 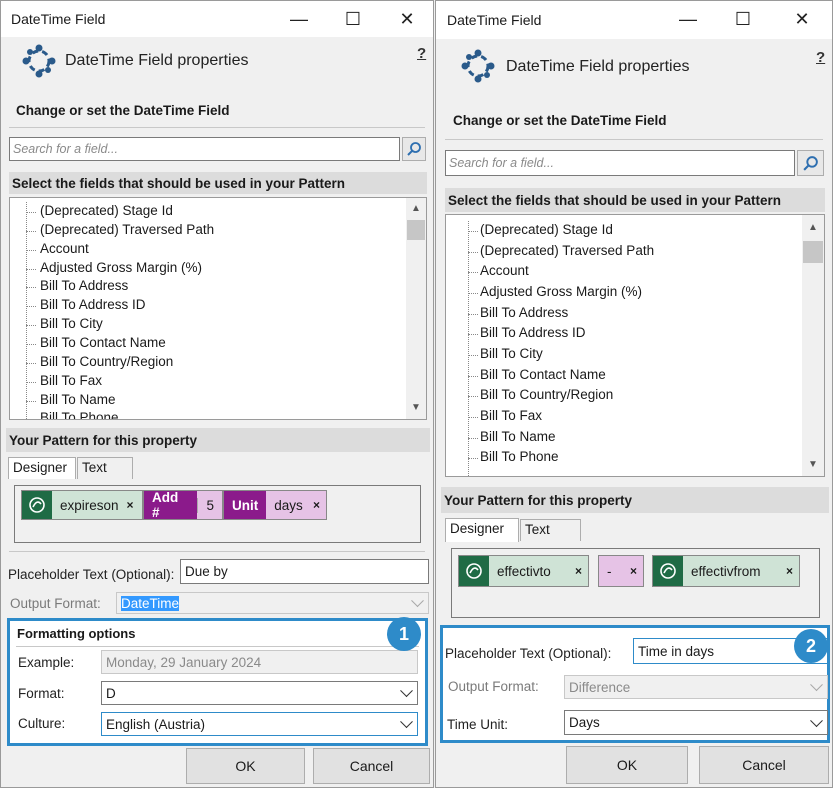 I want to click on time-unit-label: Time Unit:, so click(x=478, y=724).